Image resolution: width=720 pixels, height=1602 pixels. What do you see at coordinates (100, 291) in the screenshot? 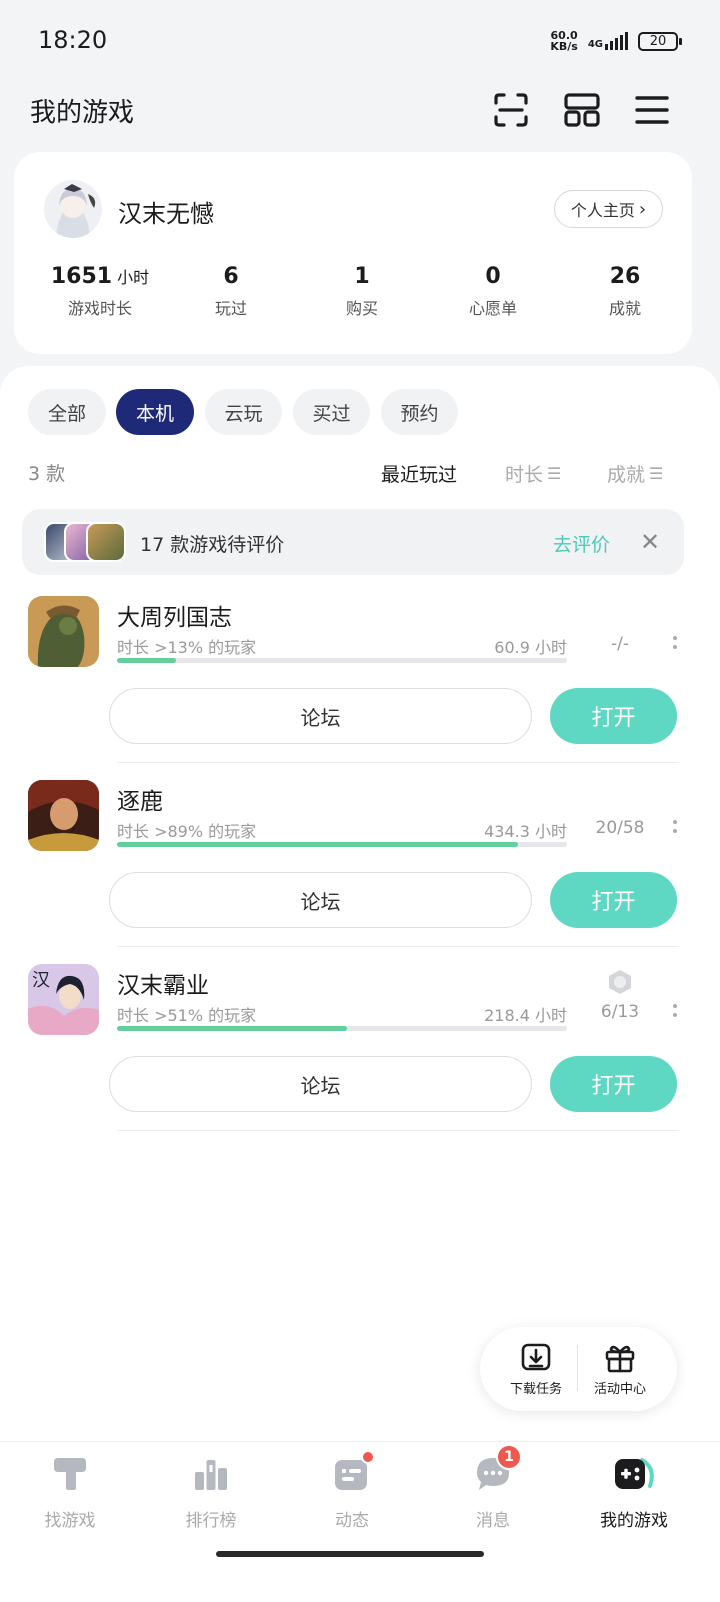
I see `stat-playtime: 1651 小时 游戏时长` at bounding box center [100, 291].